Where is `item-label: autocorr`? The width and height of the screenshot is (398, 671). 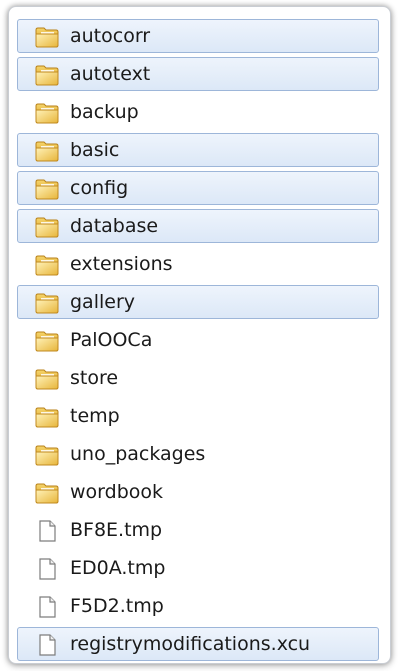
item-label: autocorr is located at coordinates (110, 36).